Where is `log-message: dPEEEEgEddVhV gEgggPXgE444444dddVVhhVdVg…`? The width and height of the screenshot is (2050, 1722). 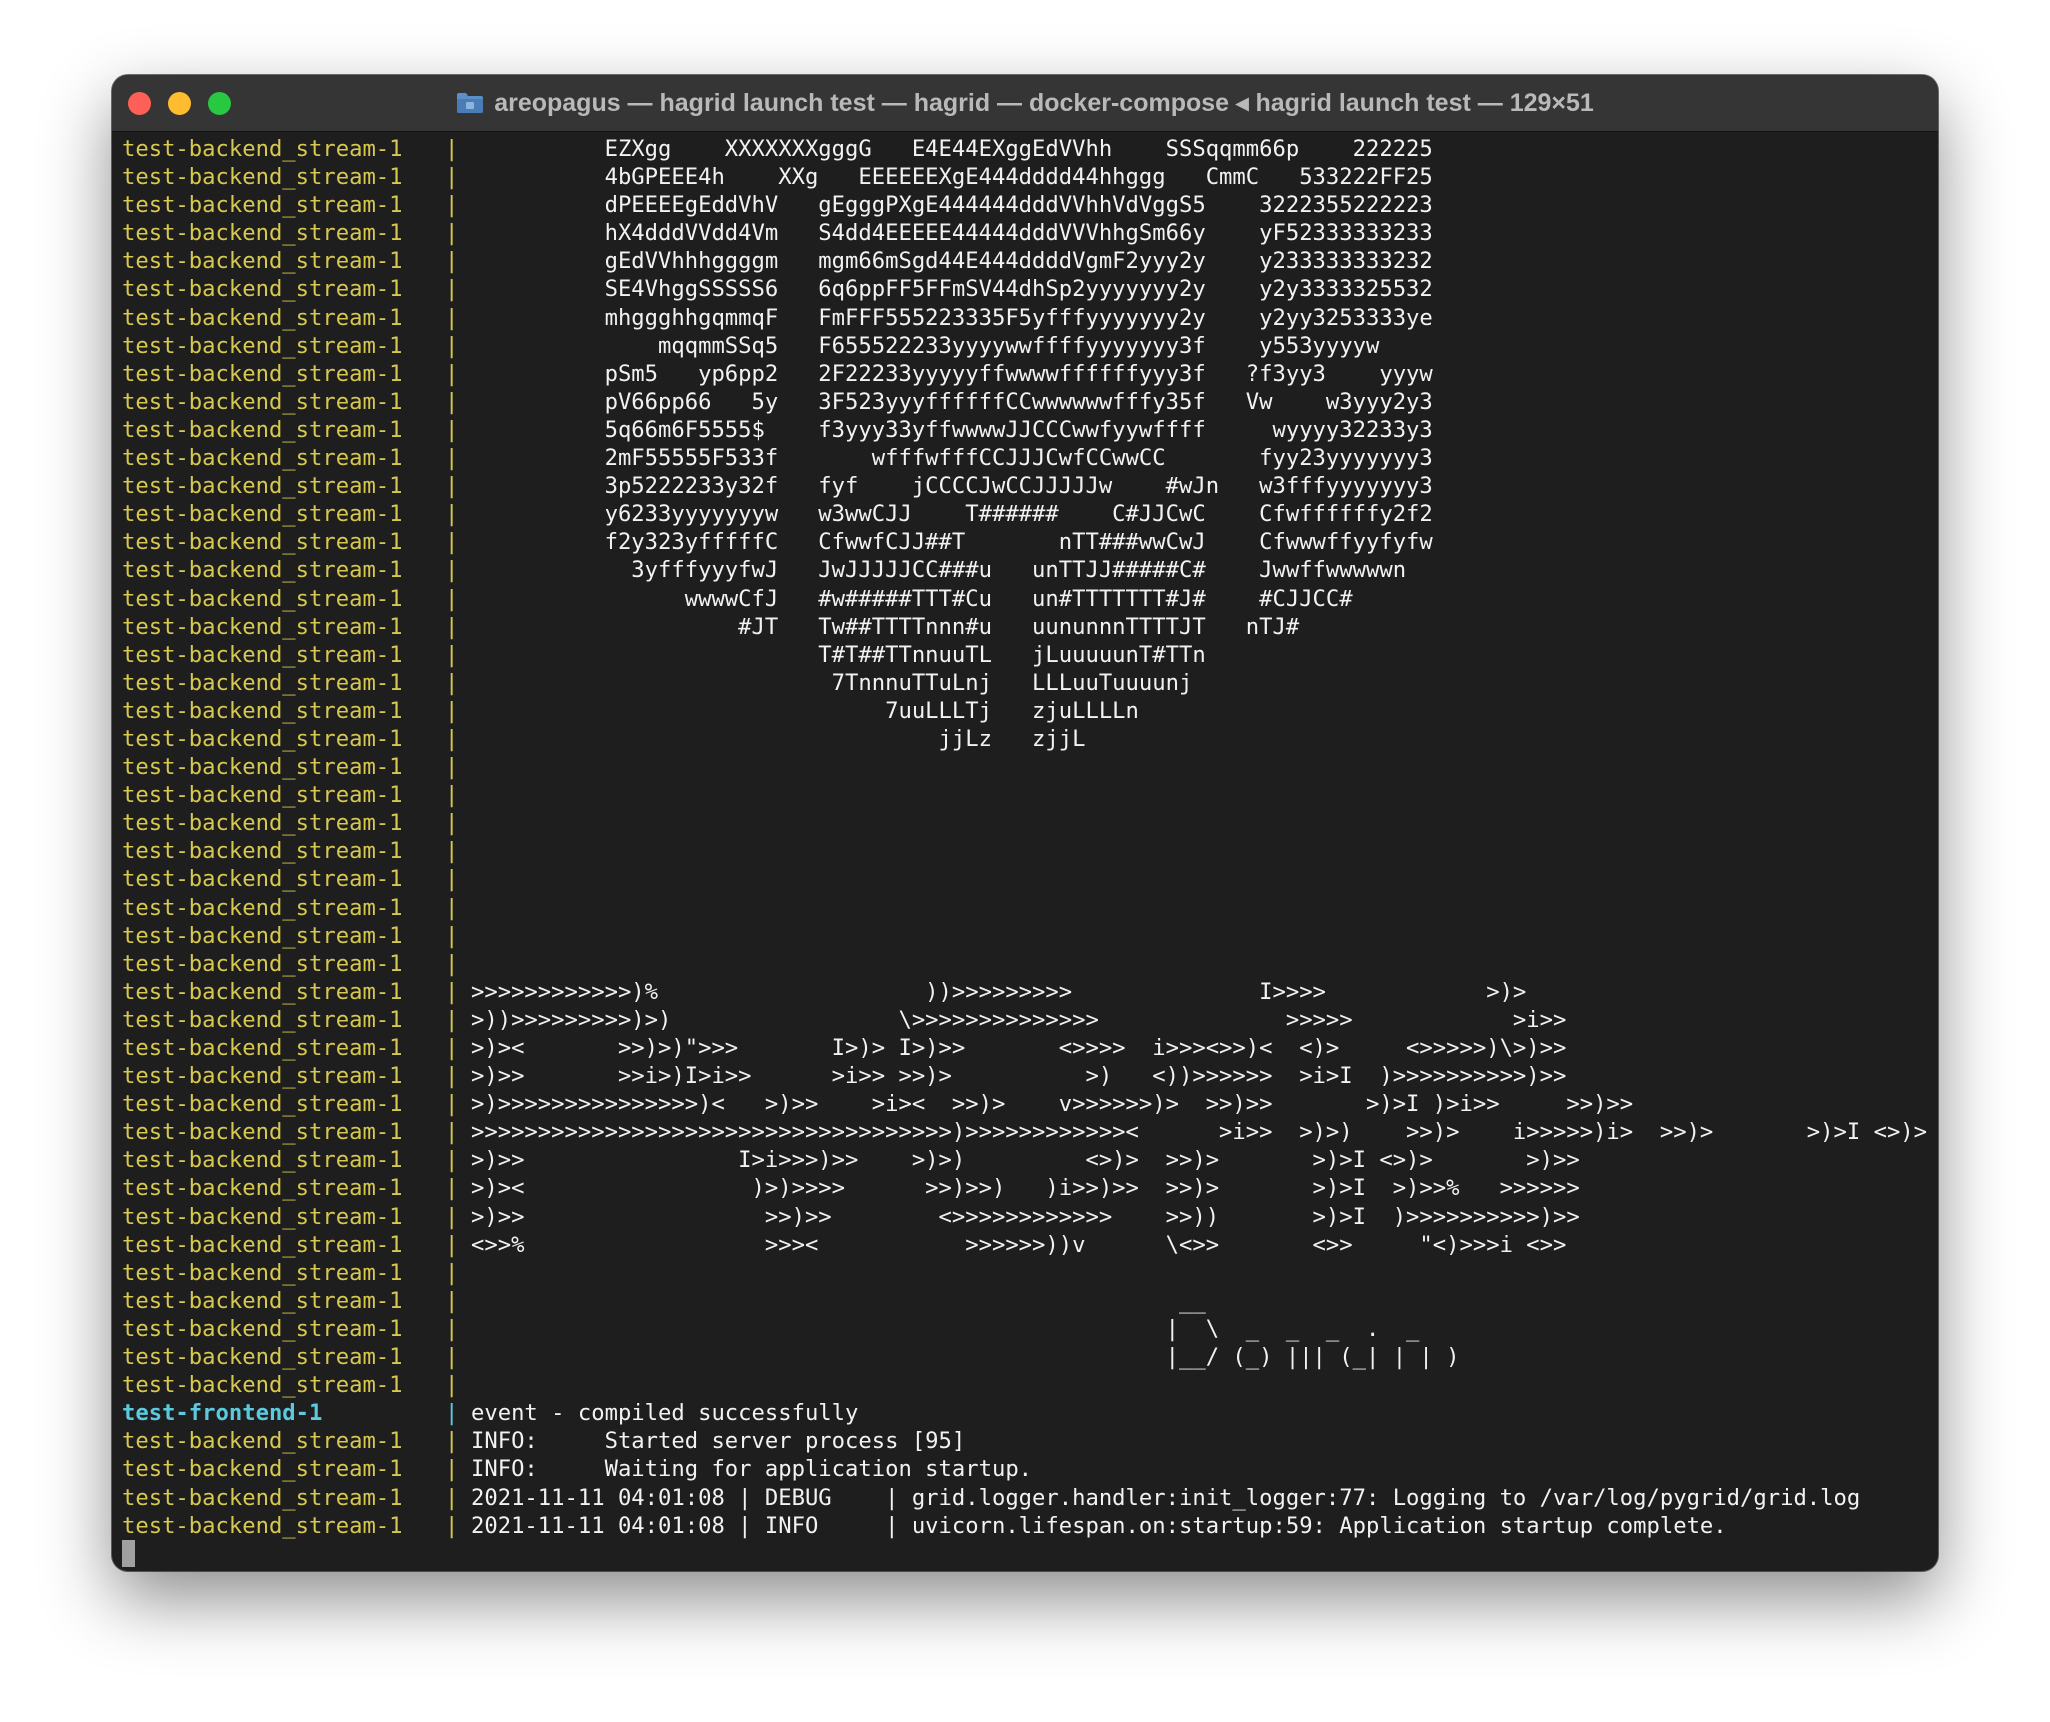 log-message: dPEEEEgEddVhV gEgggPXgE444444dddVVhhVdVg… is located at coordinates (952, 205).